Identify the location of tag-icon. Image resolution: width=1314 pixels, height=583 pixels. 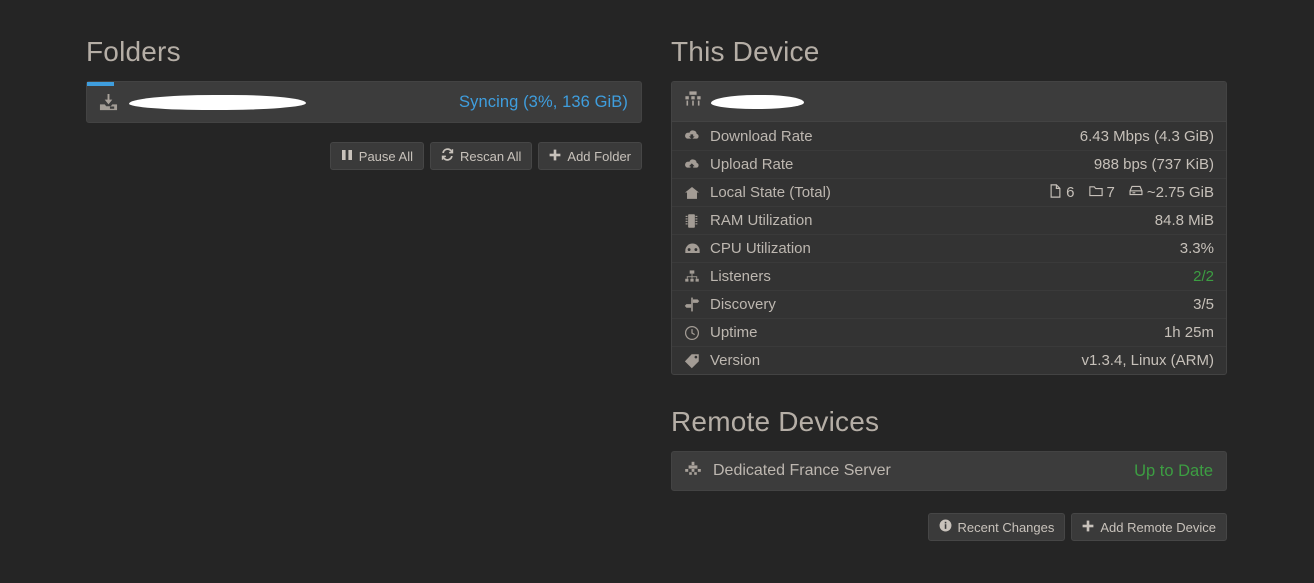
(693, 361).